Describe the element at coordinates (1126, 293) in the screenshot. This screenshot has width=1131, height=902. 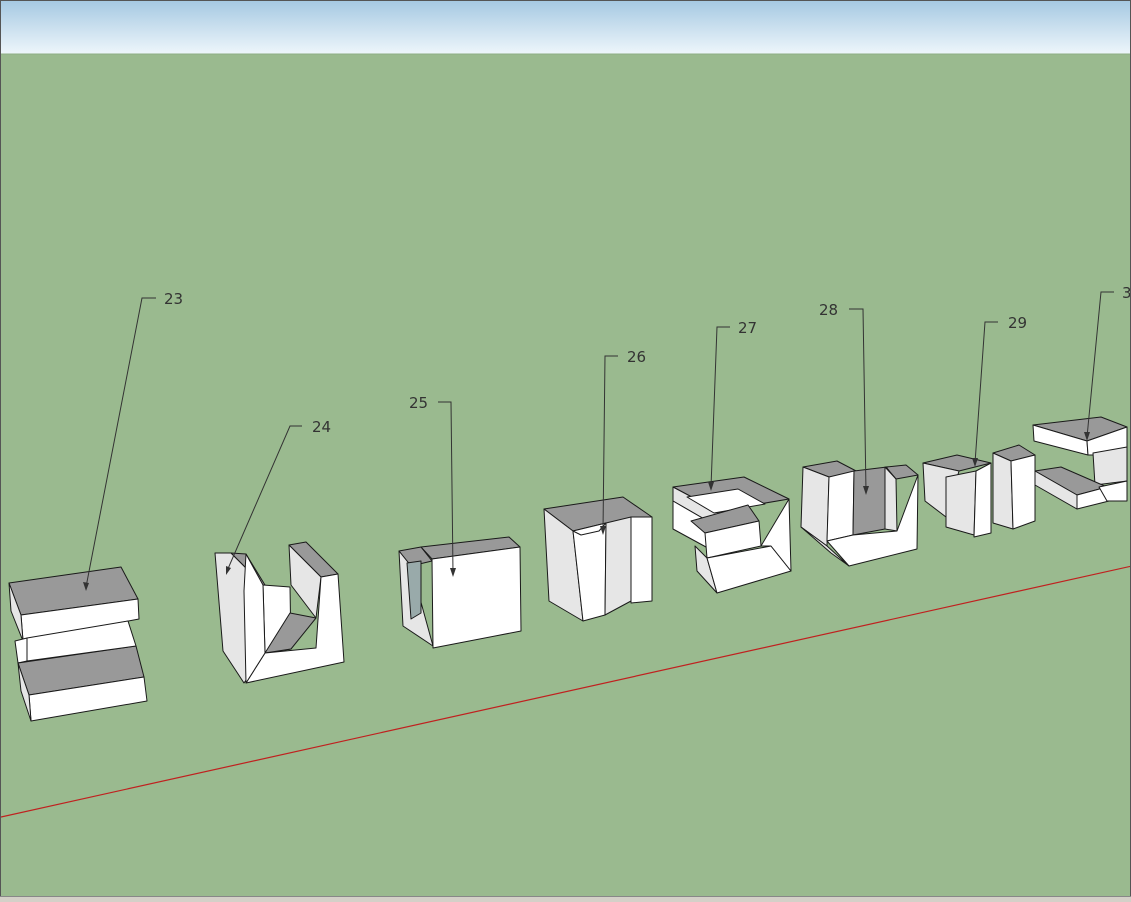
I see `callout-label-30: 3` at that location.